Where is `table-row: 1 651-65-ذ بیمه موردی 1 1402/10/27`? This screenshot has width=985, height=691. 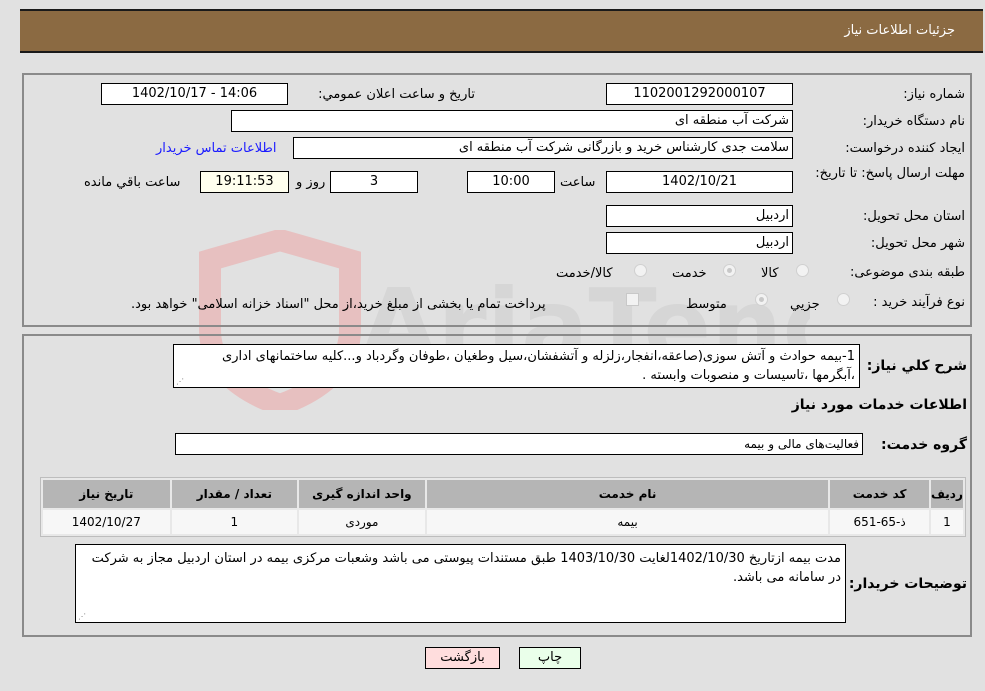 table-row: 1 651-65-ذ بیمه موردی 1 1402/10/27 is located at coordinates (503, 522).